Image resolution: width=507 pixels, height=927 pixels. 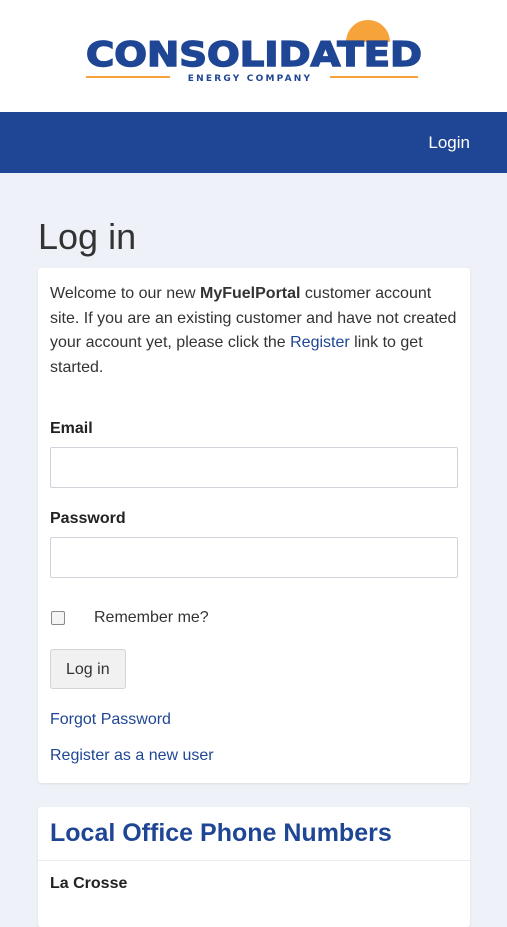 What do you see at coordinates (58, 618) in the screenshot?
I see `remember-me-checkbox` at bounding box center [58, 618].